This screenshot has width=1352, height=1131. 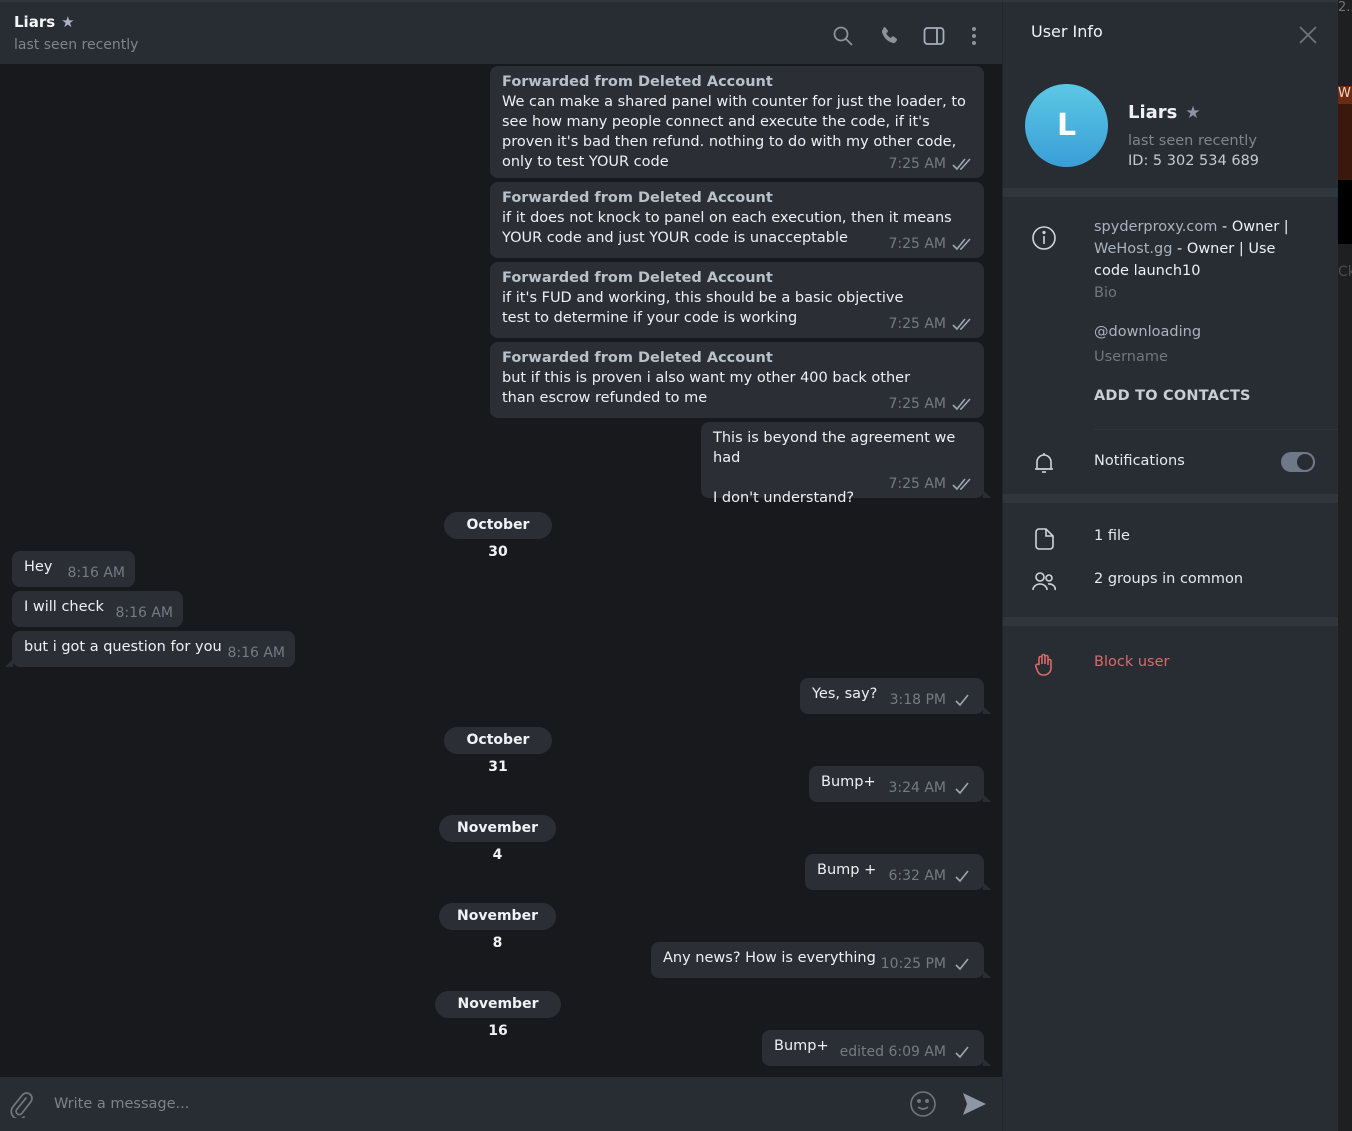 What do you see at coordinates (76, 45) in the screenshot?
I see `chat-status: last seen recently` at bounding box center [76, 45].